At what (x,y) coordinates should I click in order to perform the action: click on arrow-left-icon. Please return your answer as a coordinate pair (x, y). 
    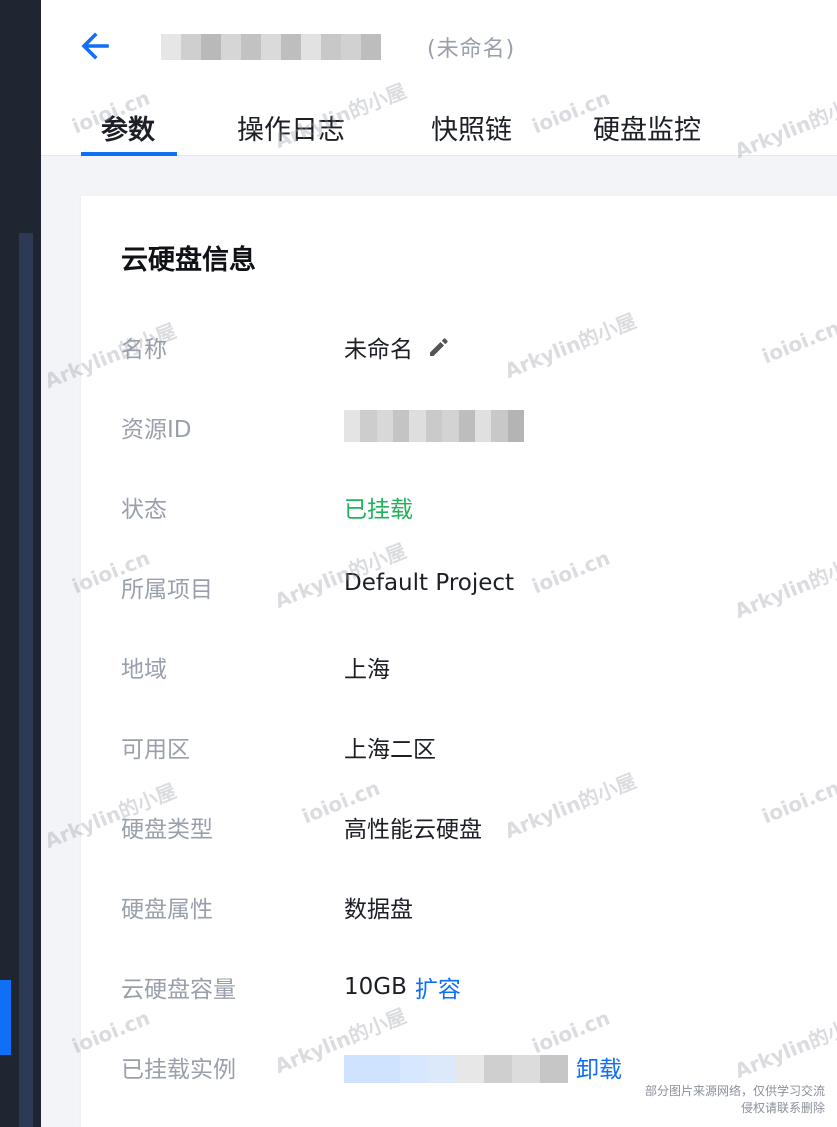
    Looking at the image, I should click on (95, 46).